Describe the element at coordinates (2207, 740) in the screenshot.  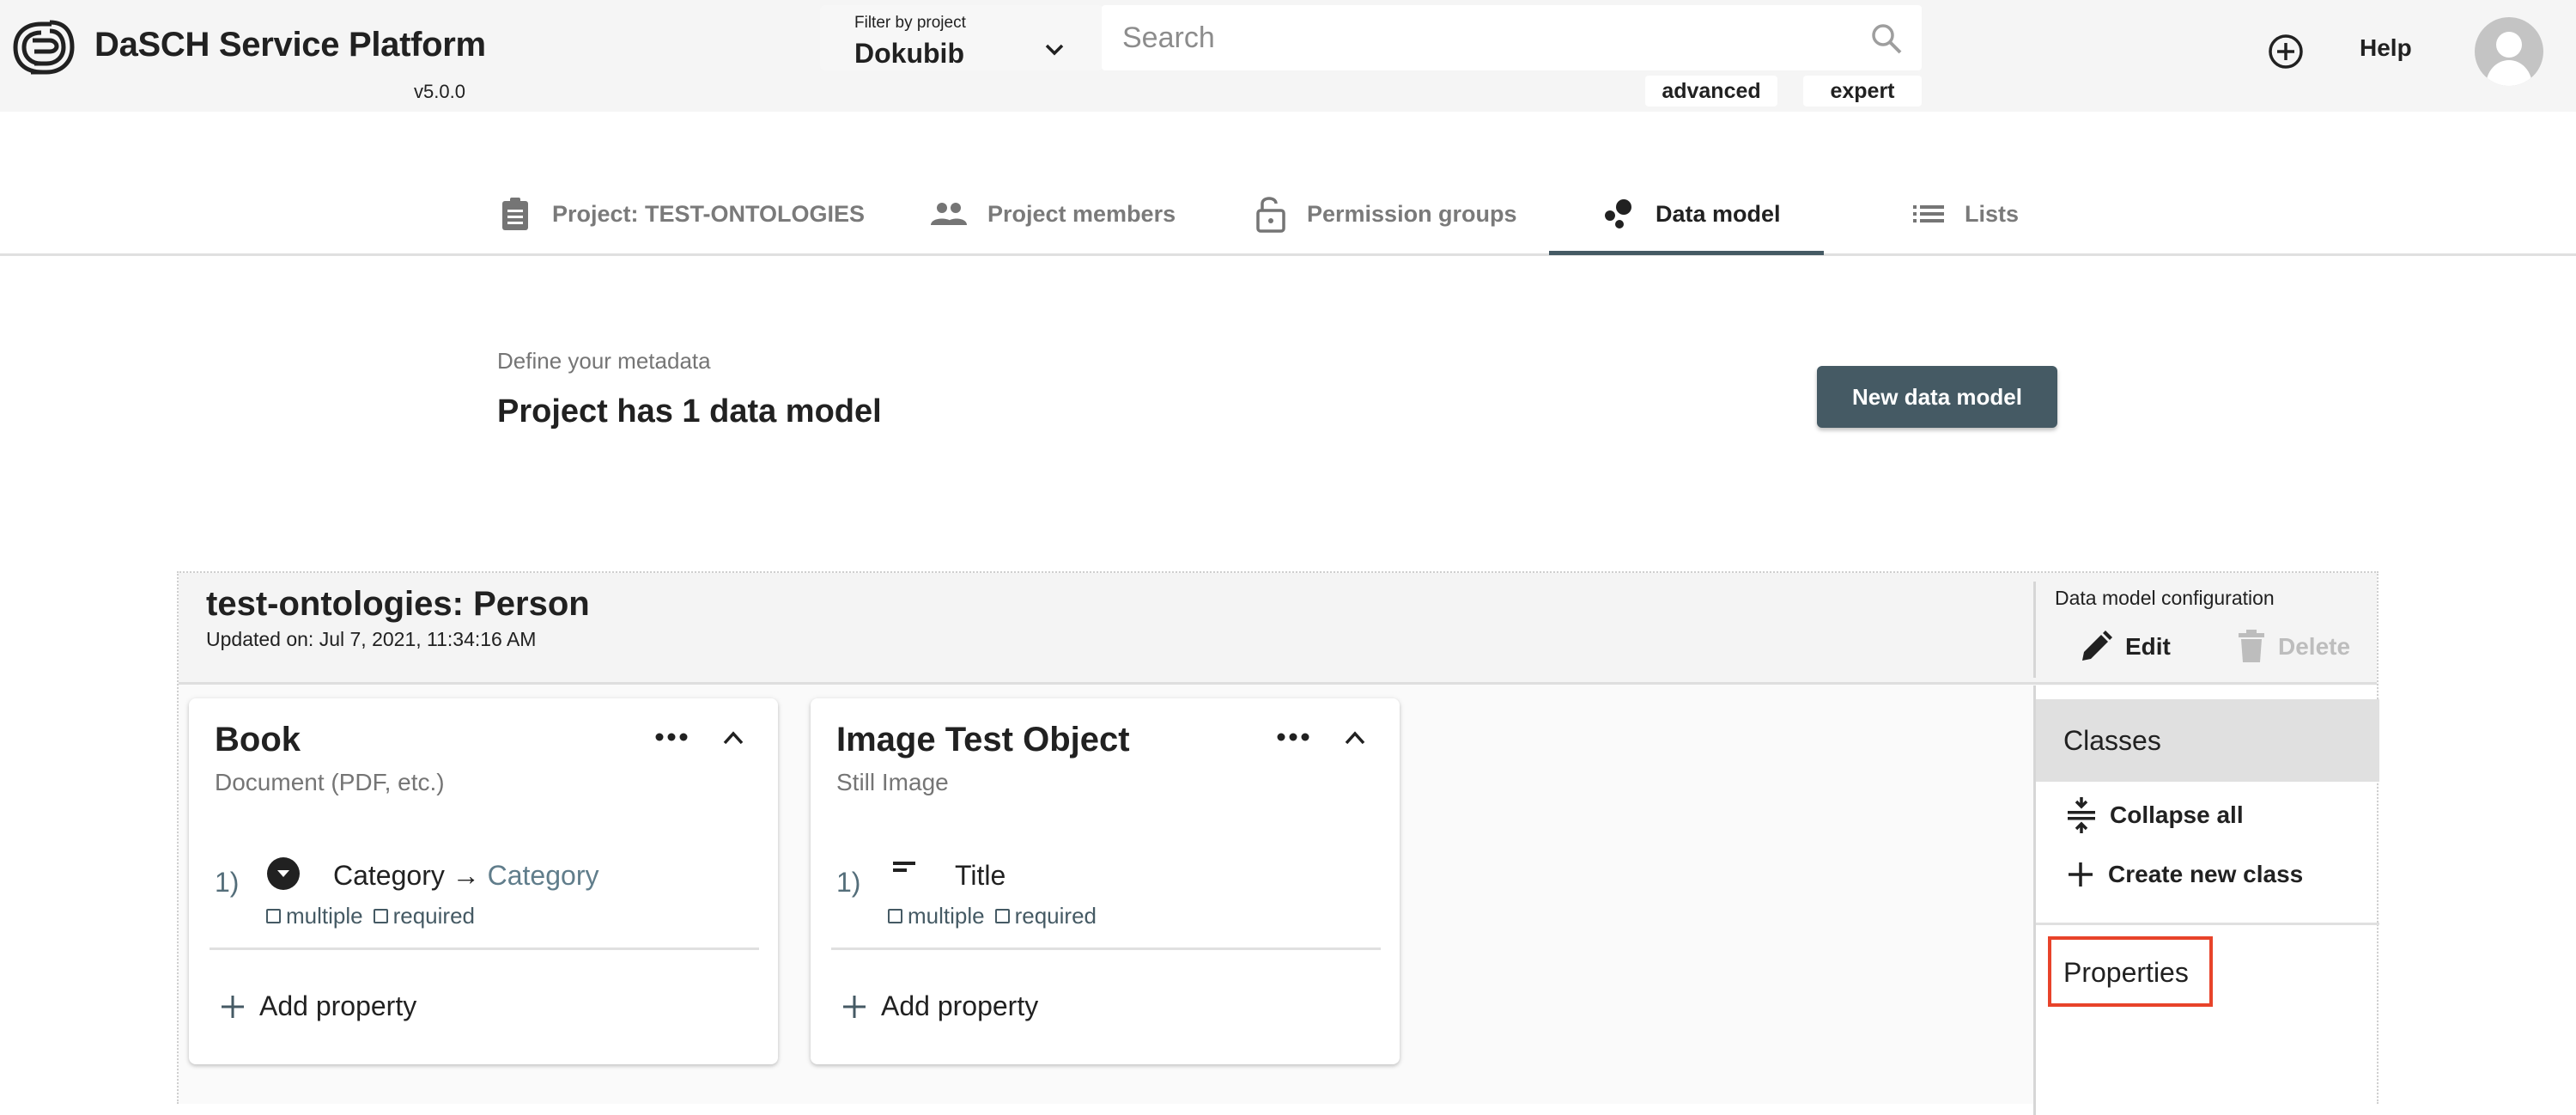
I see `classes-tab: Classes` at that location.